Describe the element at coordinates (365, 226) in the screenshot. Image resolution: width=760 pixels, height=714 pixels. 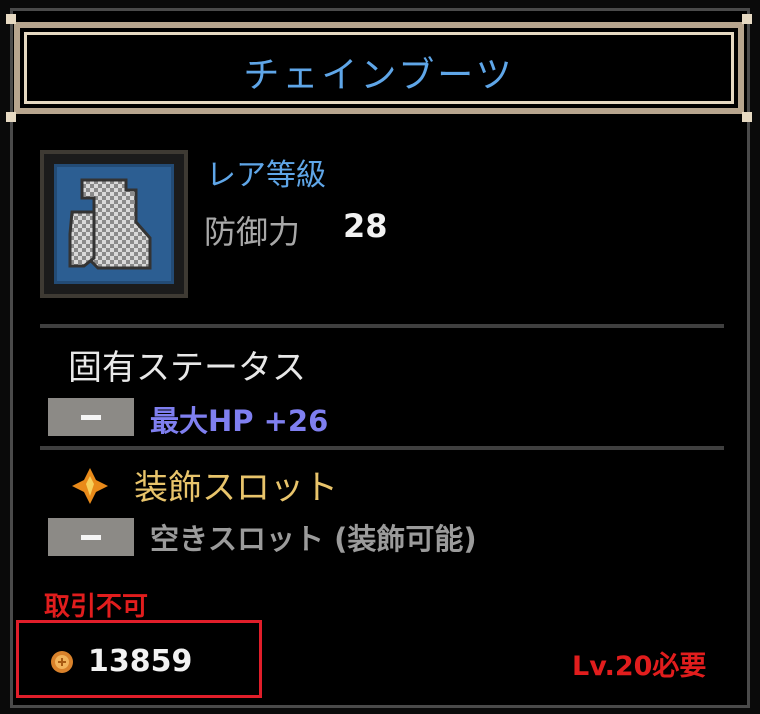
I see `defense-value: 28` at that location.